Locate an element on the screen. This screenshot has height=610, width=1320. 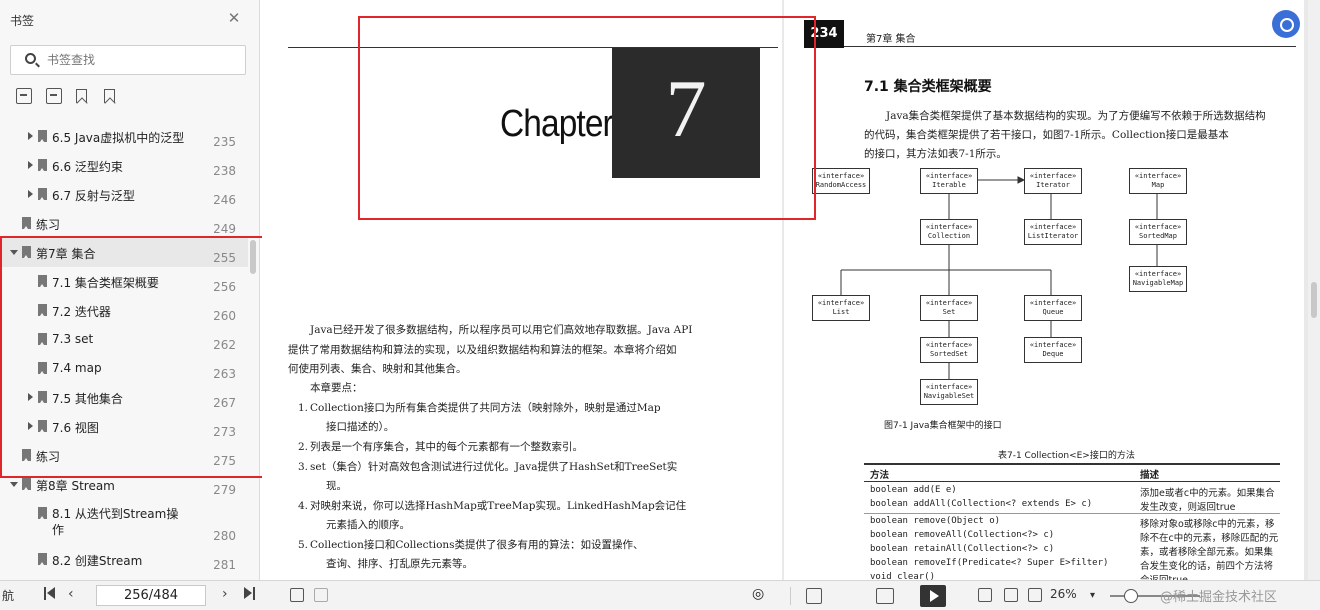
table-header: 方法 is located at coordinates (880, 475).